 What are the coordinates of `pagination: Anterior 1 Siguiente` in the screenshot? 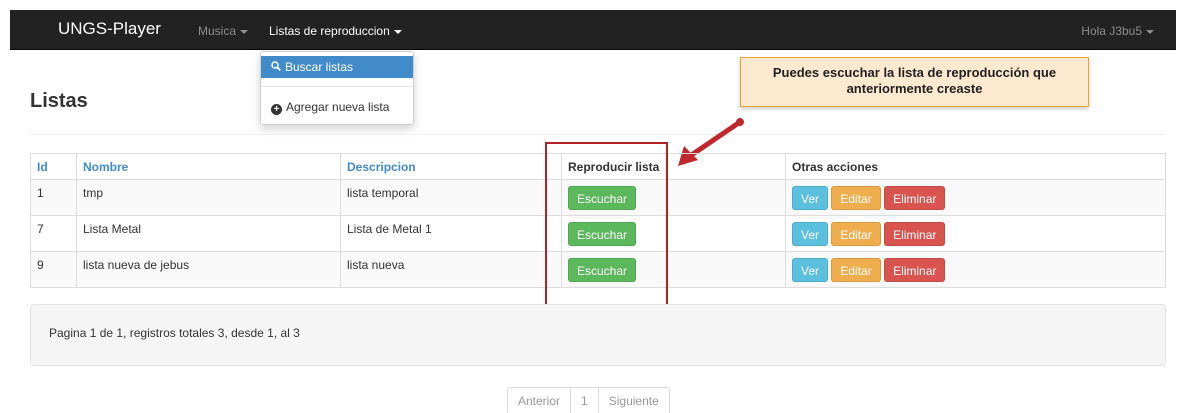 It's located at (588, 400).